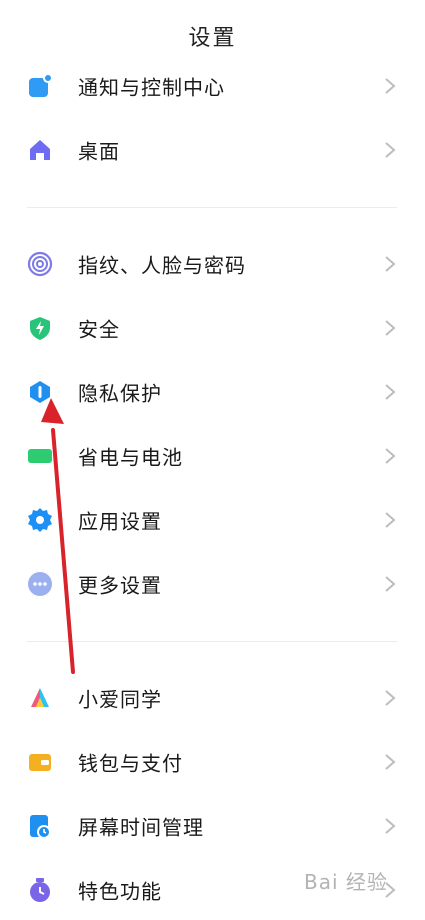 This screenshot has width=425, height=920. I want to click on settings-item-notifications: 通知与控制中心, so click(212, 86).